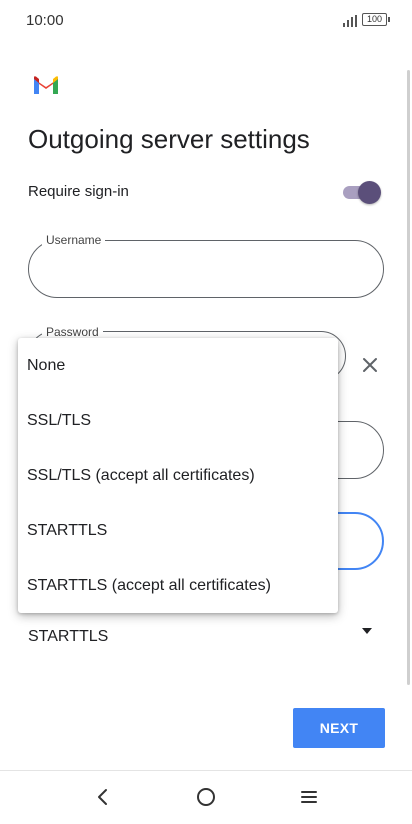 This screenshot has width=412, height=824. What do you see at coordinates (178, 585) in the screenshot?
I see `menu-item-starttls-accept-all: STARTTLS (accept all certificates)` at bounding box center [178, 585].